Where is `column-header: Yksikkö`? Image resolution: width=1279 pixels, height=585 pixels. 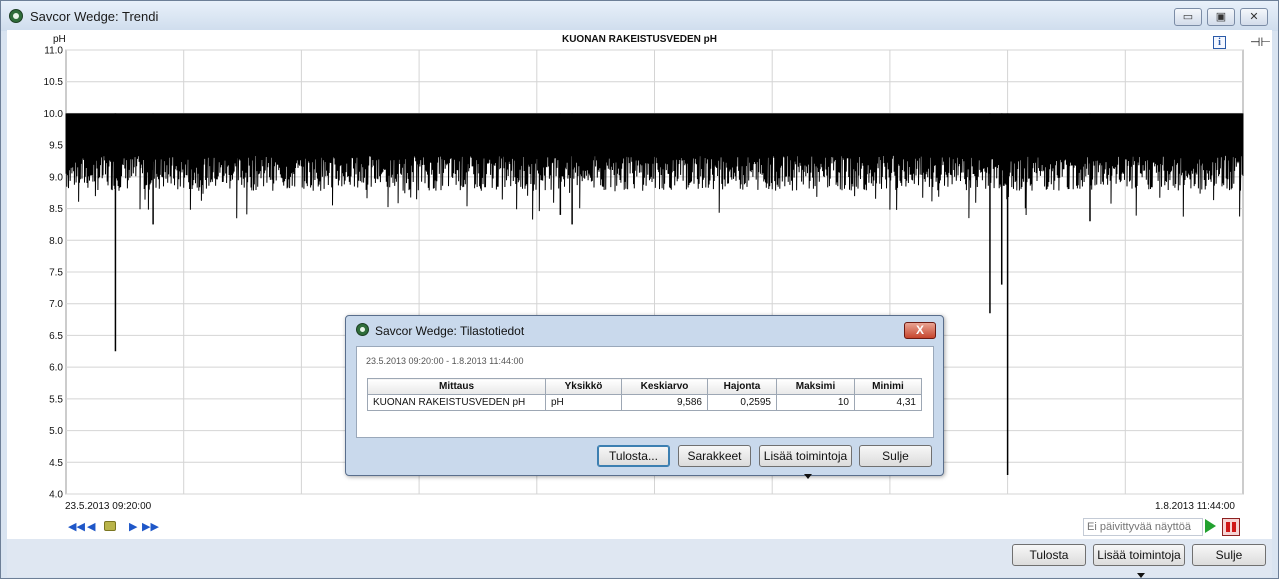 column-header: Yksikkö is located at coordinates (583, 386).